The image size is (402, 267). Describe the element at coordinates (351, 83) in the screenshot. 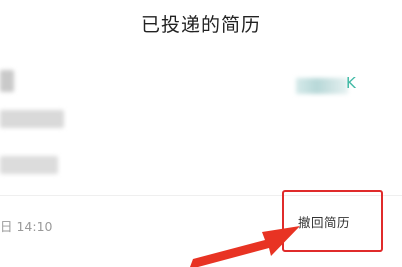

I see `salary-suffix: K` at that location.